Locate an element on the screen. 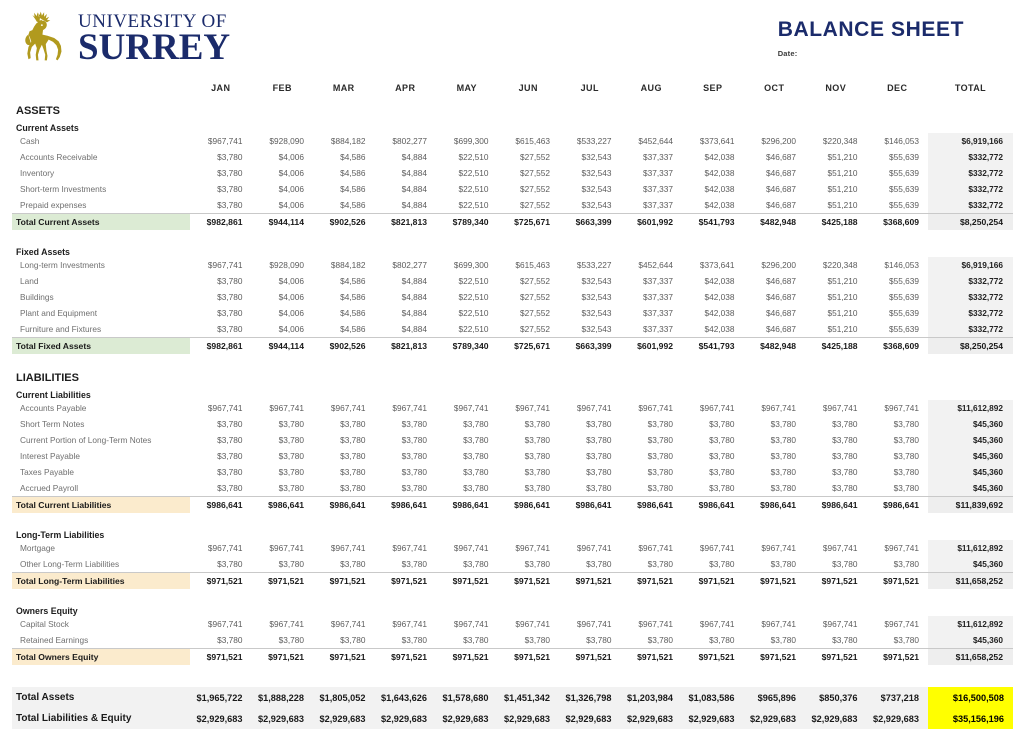 This screenshot has width=1024, height=729. cell-feb: $4,006 is located at coordinates (291, 173).